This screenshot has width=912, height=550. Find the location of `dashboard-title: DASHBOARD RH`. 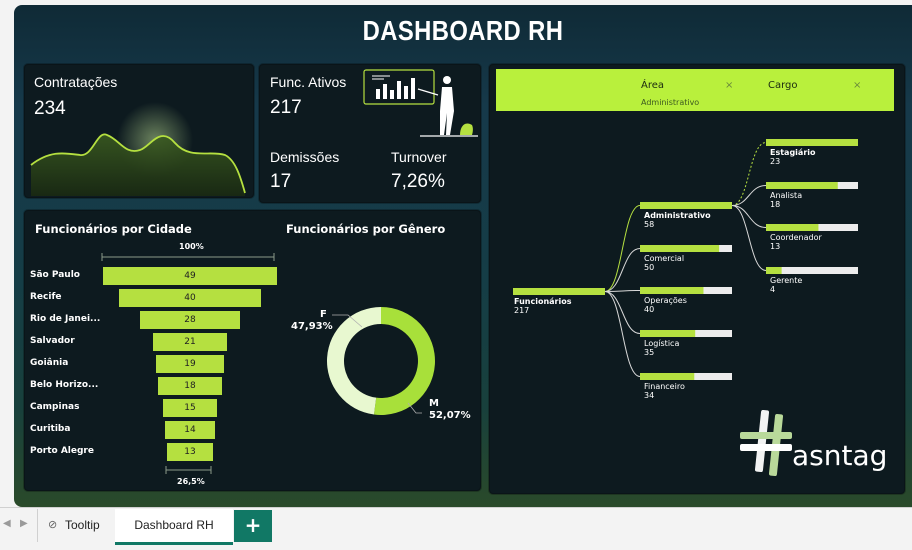

dashboard-title: DASHBOARD RH is located at coordinates (463, 30).